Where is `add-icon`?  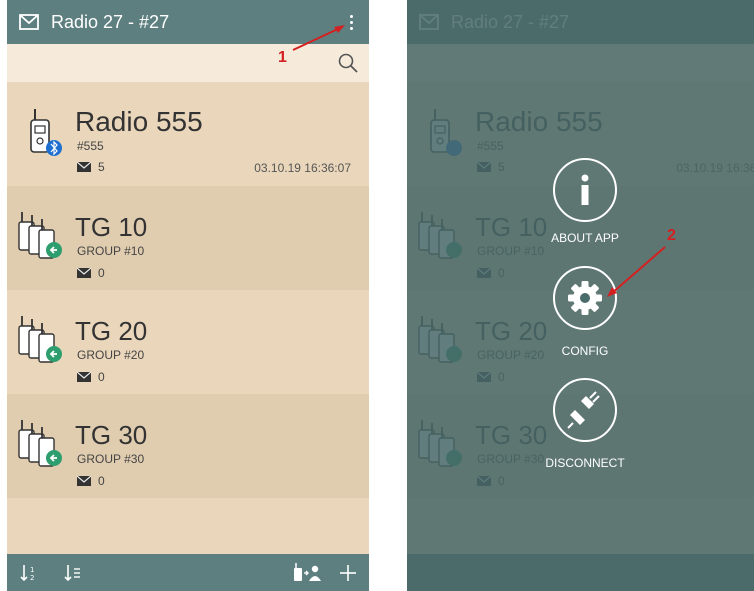 add-icon is located at coordinates (348, 573).